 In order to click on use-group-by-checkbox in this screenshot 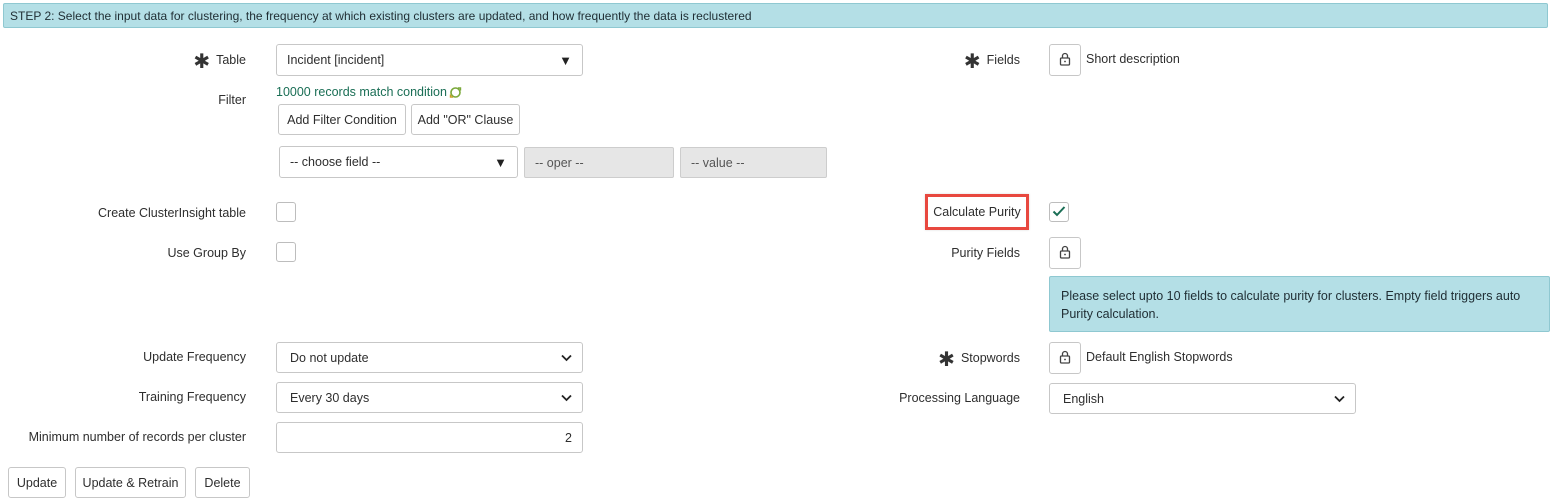, I will do `click(286, 252)`.